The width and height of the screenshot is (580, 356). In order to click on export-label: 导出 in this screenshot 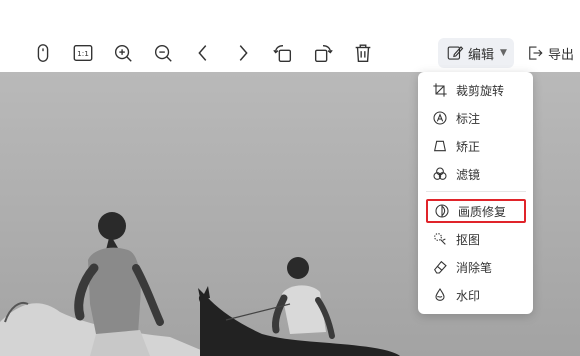, I will do `click(561, 55)`.